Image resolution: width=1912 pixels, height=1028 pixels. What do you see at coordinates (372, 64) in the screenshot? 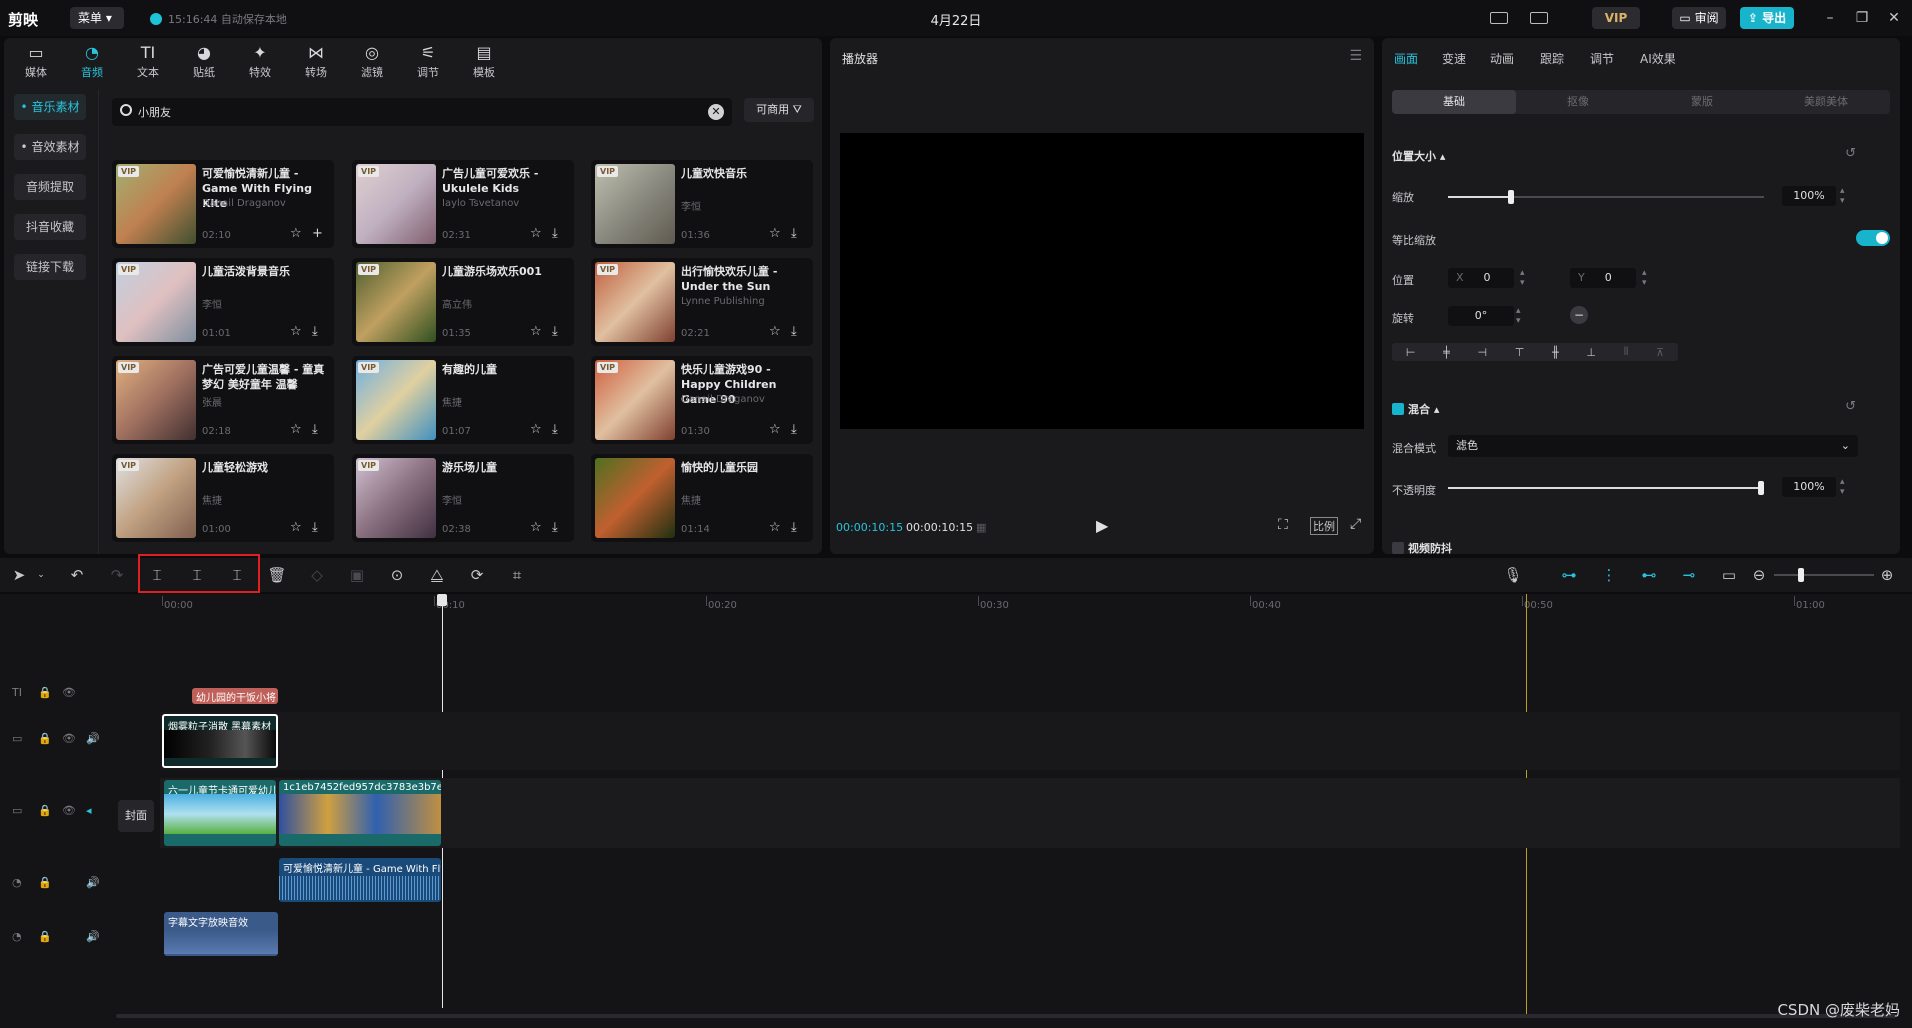
I see `tab-filter: ◎ 滤镜` at bounding box center [372, 64].